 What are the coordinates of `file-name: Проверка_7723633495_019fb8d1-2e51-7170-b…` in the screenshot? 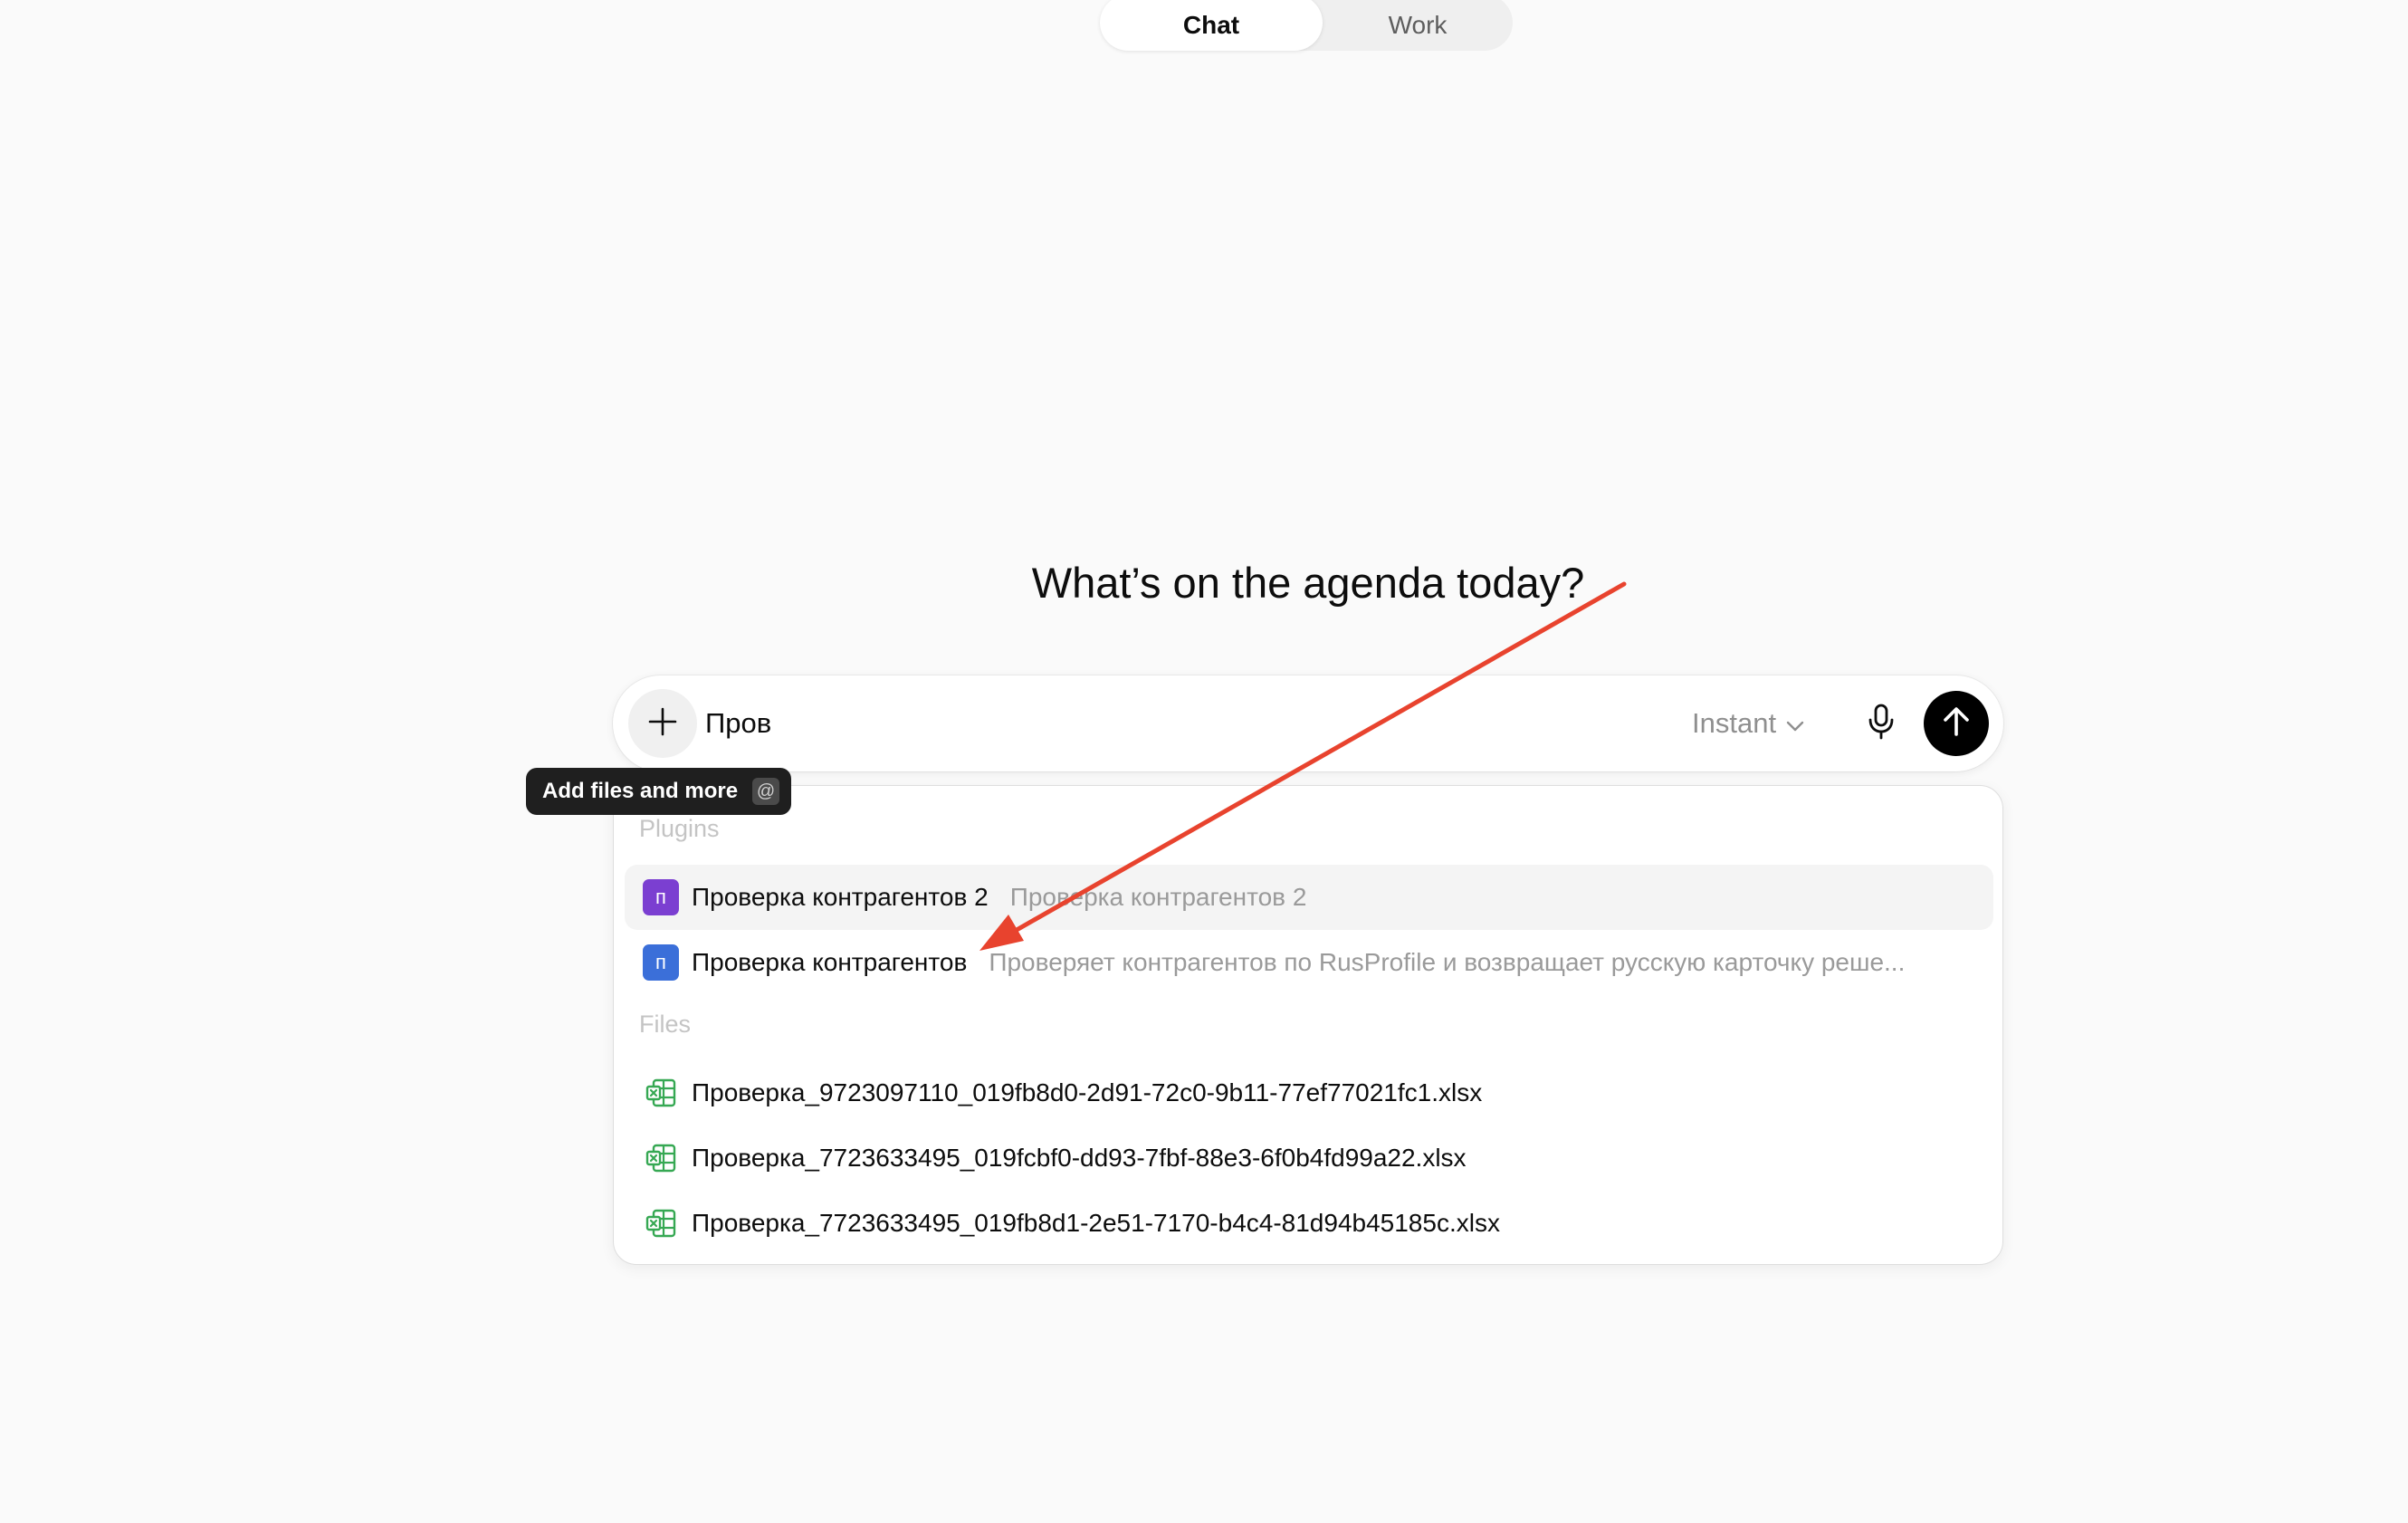 It's located at (1096, 1223).